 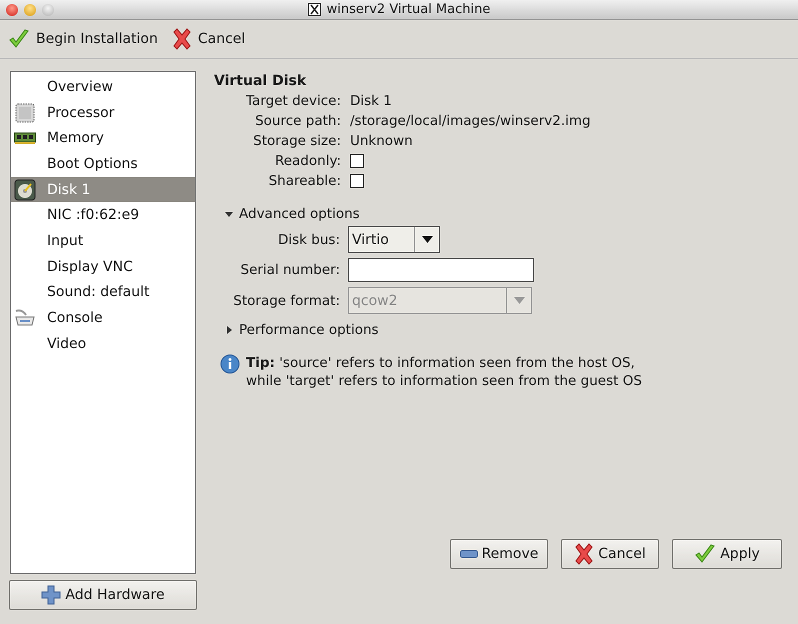 I want to click on dialog-button: Remove, so click(x=499, y=554).